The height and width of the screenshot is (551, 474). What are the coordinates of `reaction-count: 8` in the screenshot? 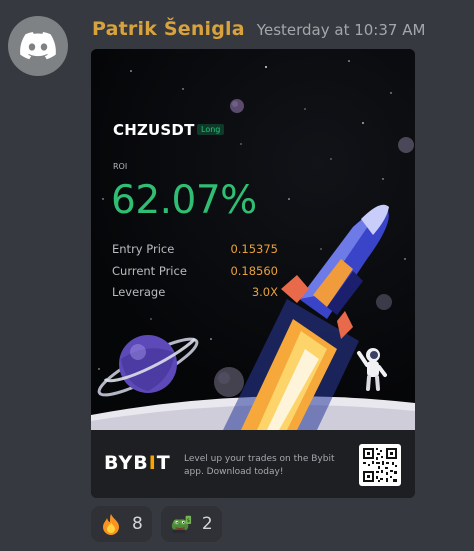 It's located at (137, 524).